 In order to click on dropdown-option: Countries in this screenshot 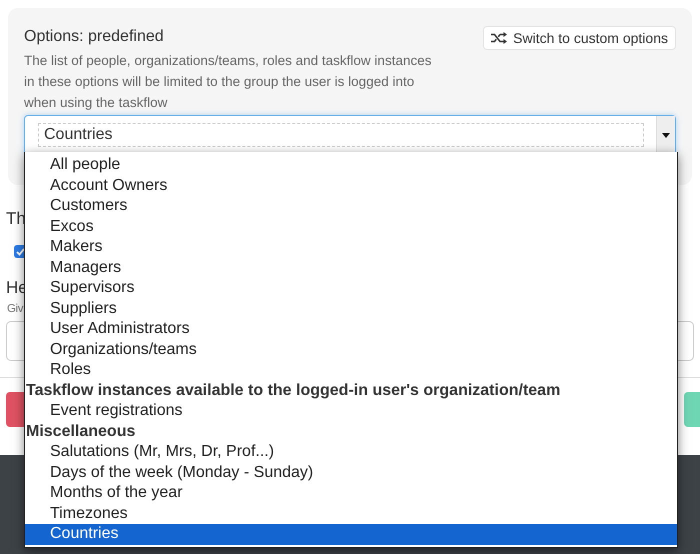, I will do `click(351, 534)`.